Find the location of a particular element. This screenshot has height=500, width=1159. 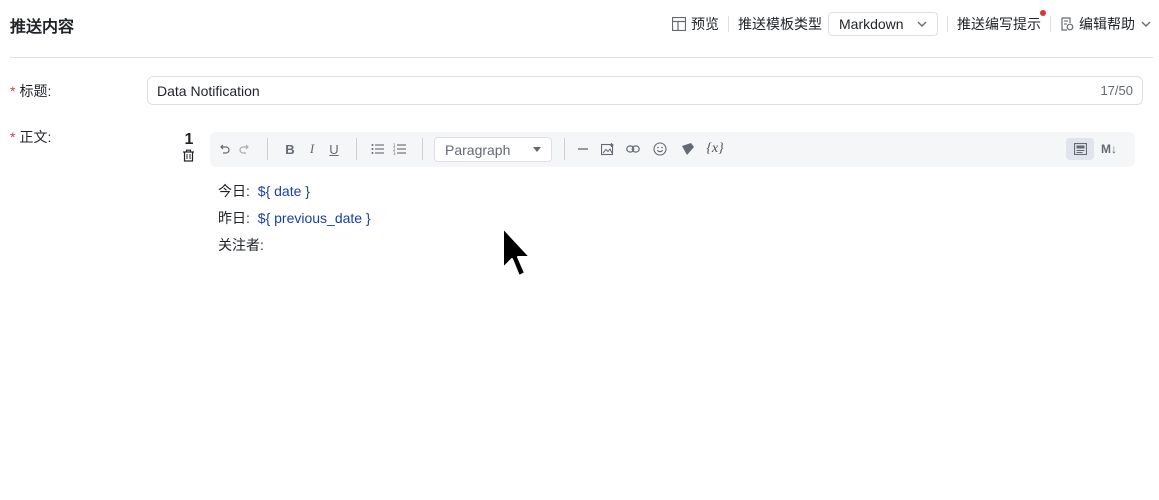

help-doc-icon is located at coordinates (1067, 24).